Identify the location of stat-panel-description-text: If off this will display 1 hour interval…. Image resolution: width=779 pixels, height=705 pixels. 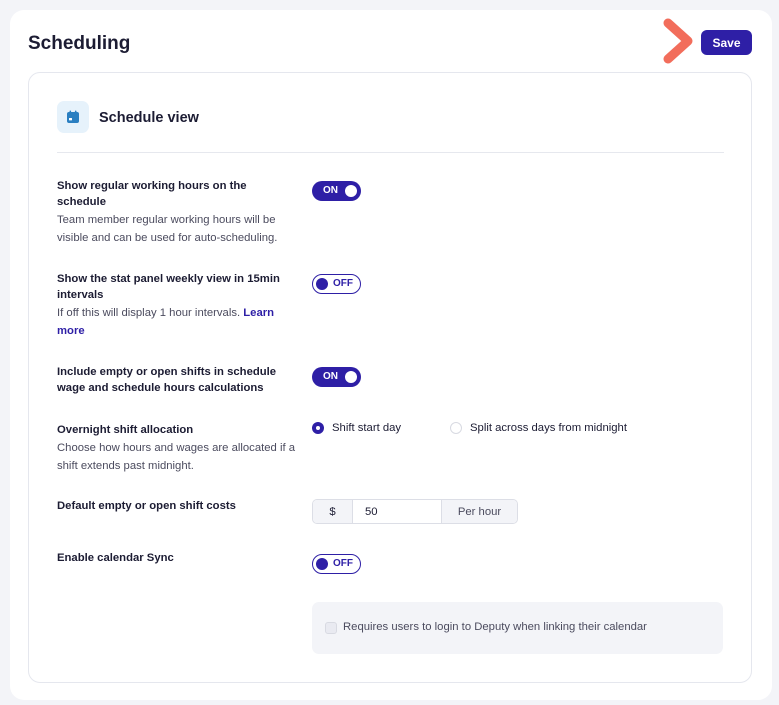
(149, 313).